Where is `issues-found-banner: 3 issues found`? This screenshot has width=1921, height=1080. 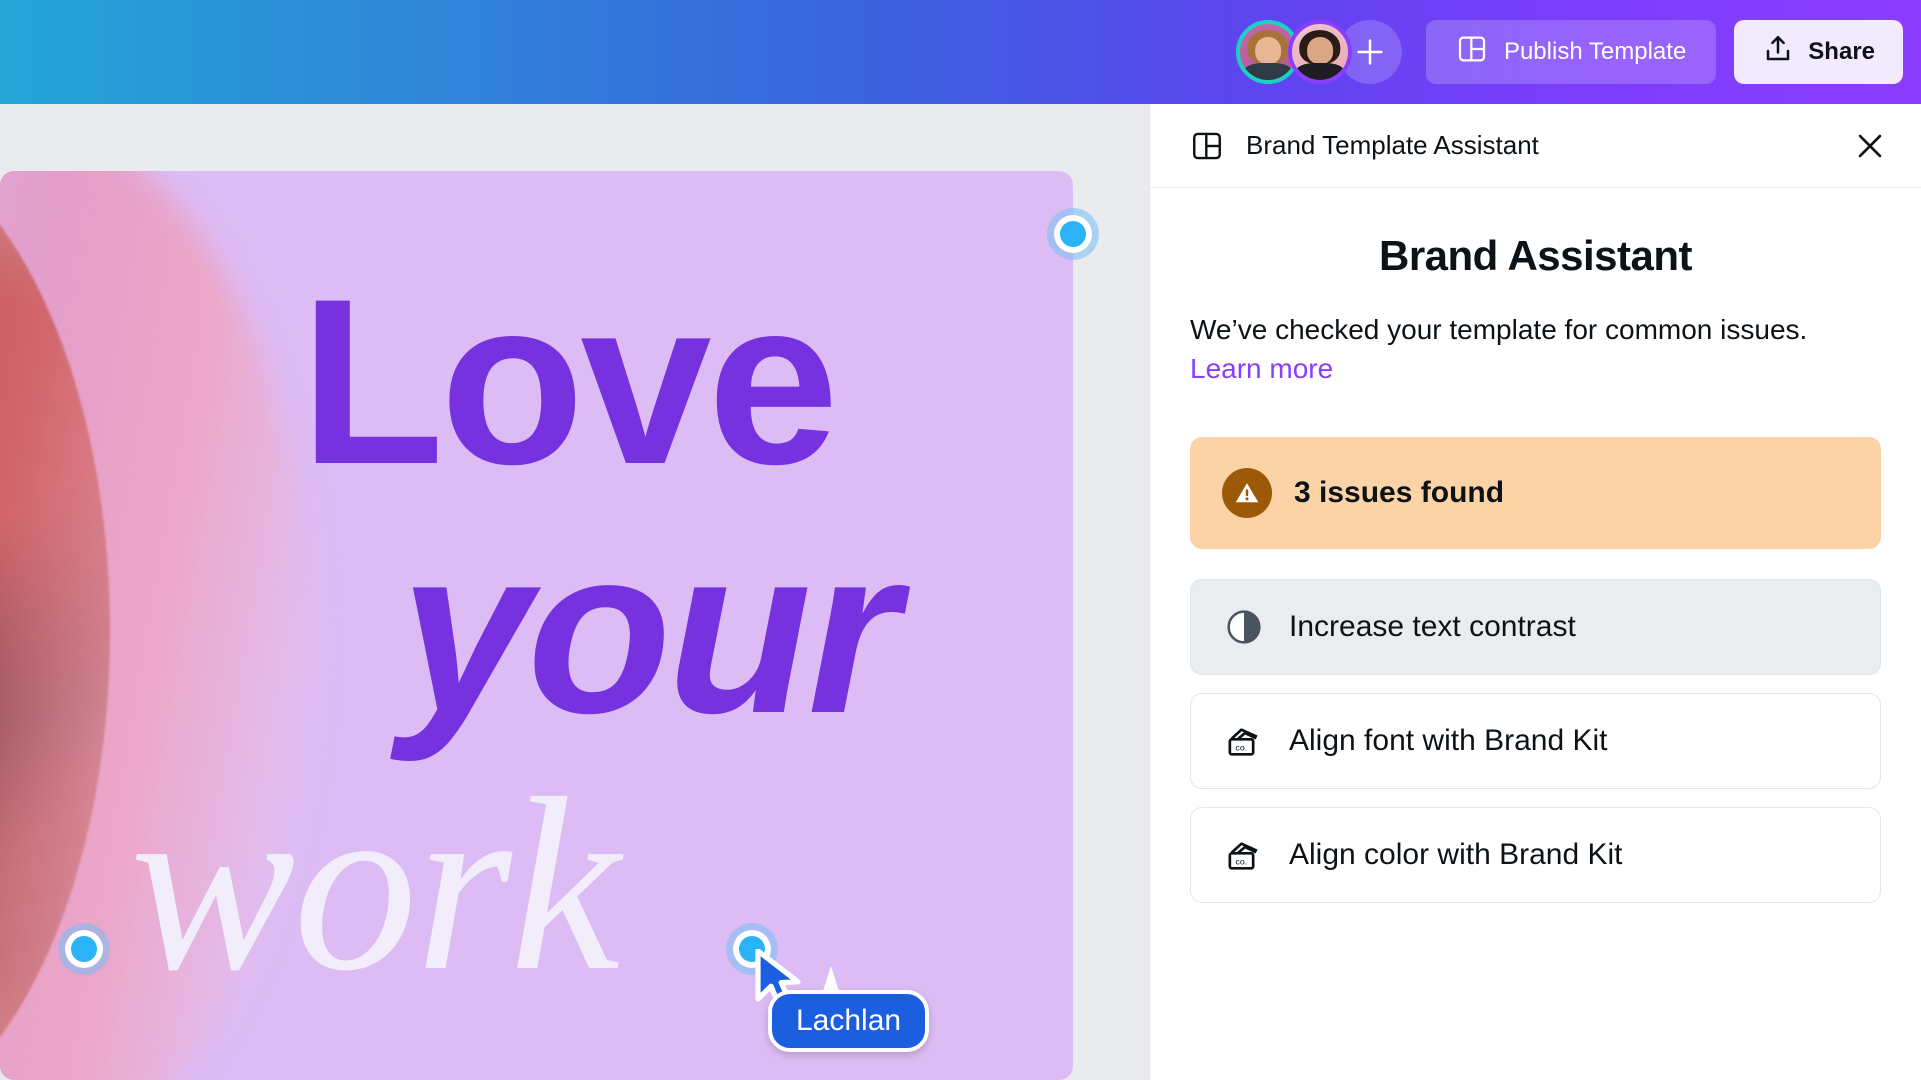
issues-found-banner: 3 issues found is located at coordinates (1535, 493).